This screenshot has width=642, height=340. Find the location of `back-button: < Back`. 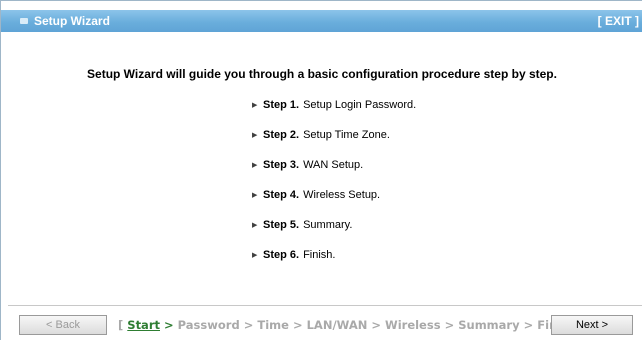

back-button: < Back is located at coordinates (63, 325).